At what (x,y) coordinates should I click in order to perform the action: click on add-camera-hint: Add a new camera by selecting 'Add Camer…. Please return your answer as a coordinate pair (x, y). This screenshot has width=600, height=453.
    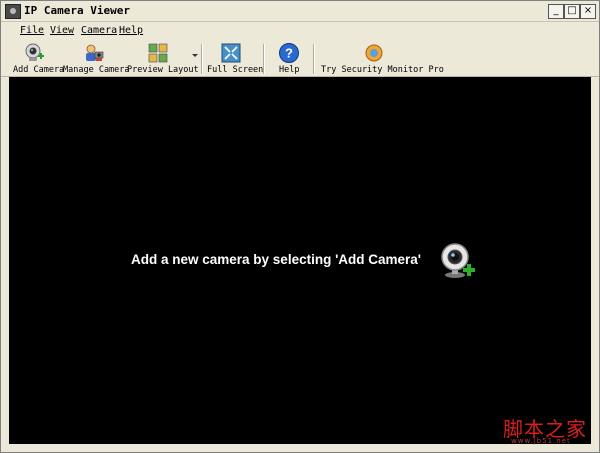
    Looking at the image, I should click on (276, 259).